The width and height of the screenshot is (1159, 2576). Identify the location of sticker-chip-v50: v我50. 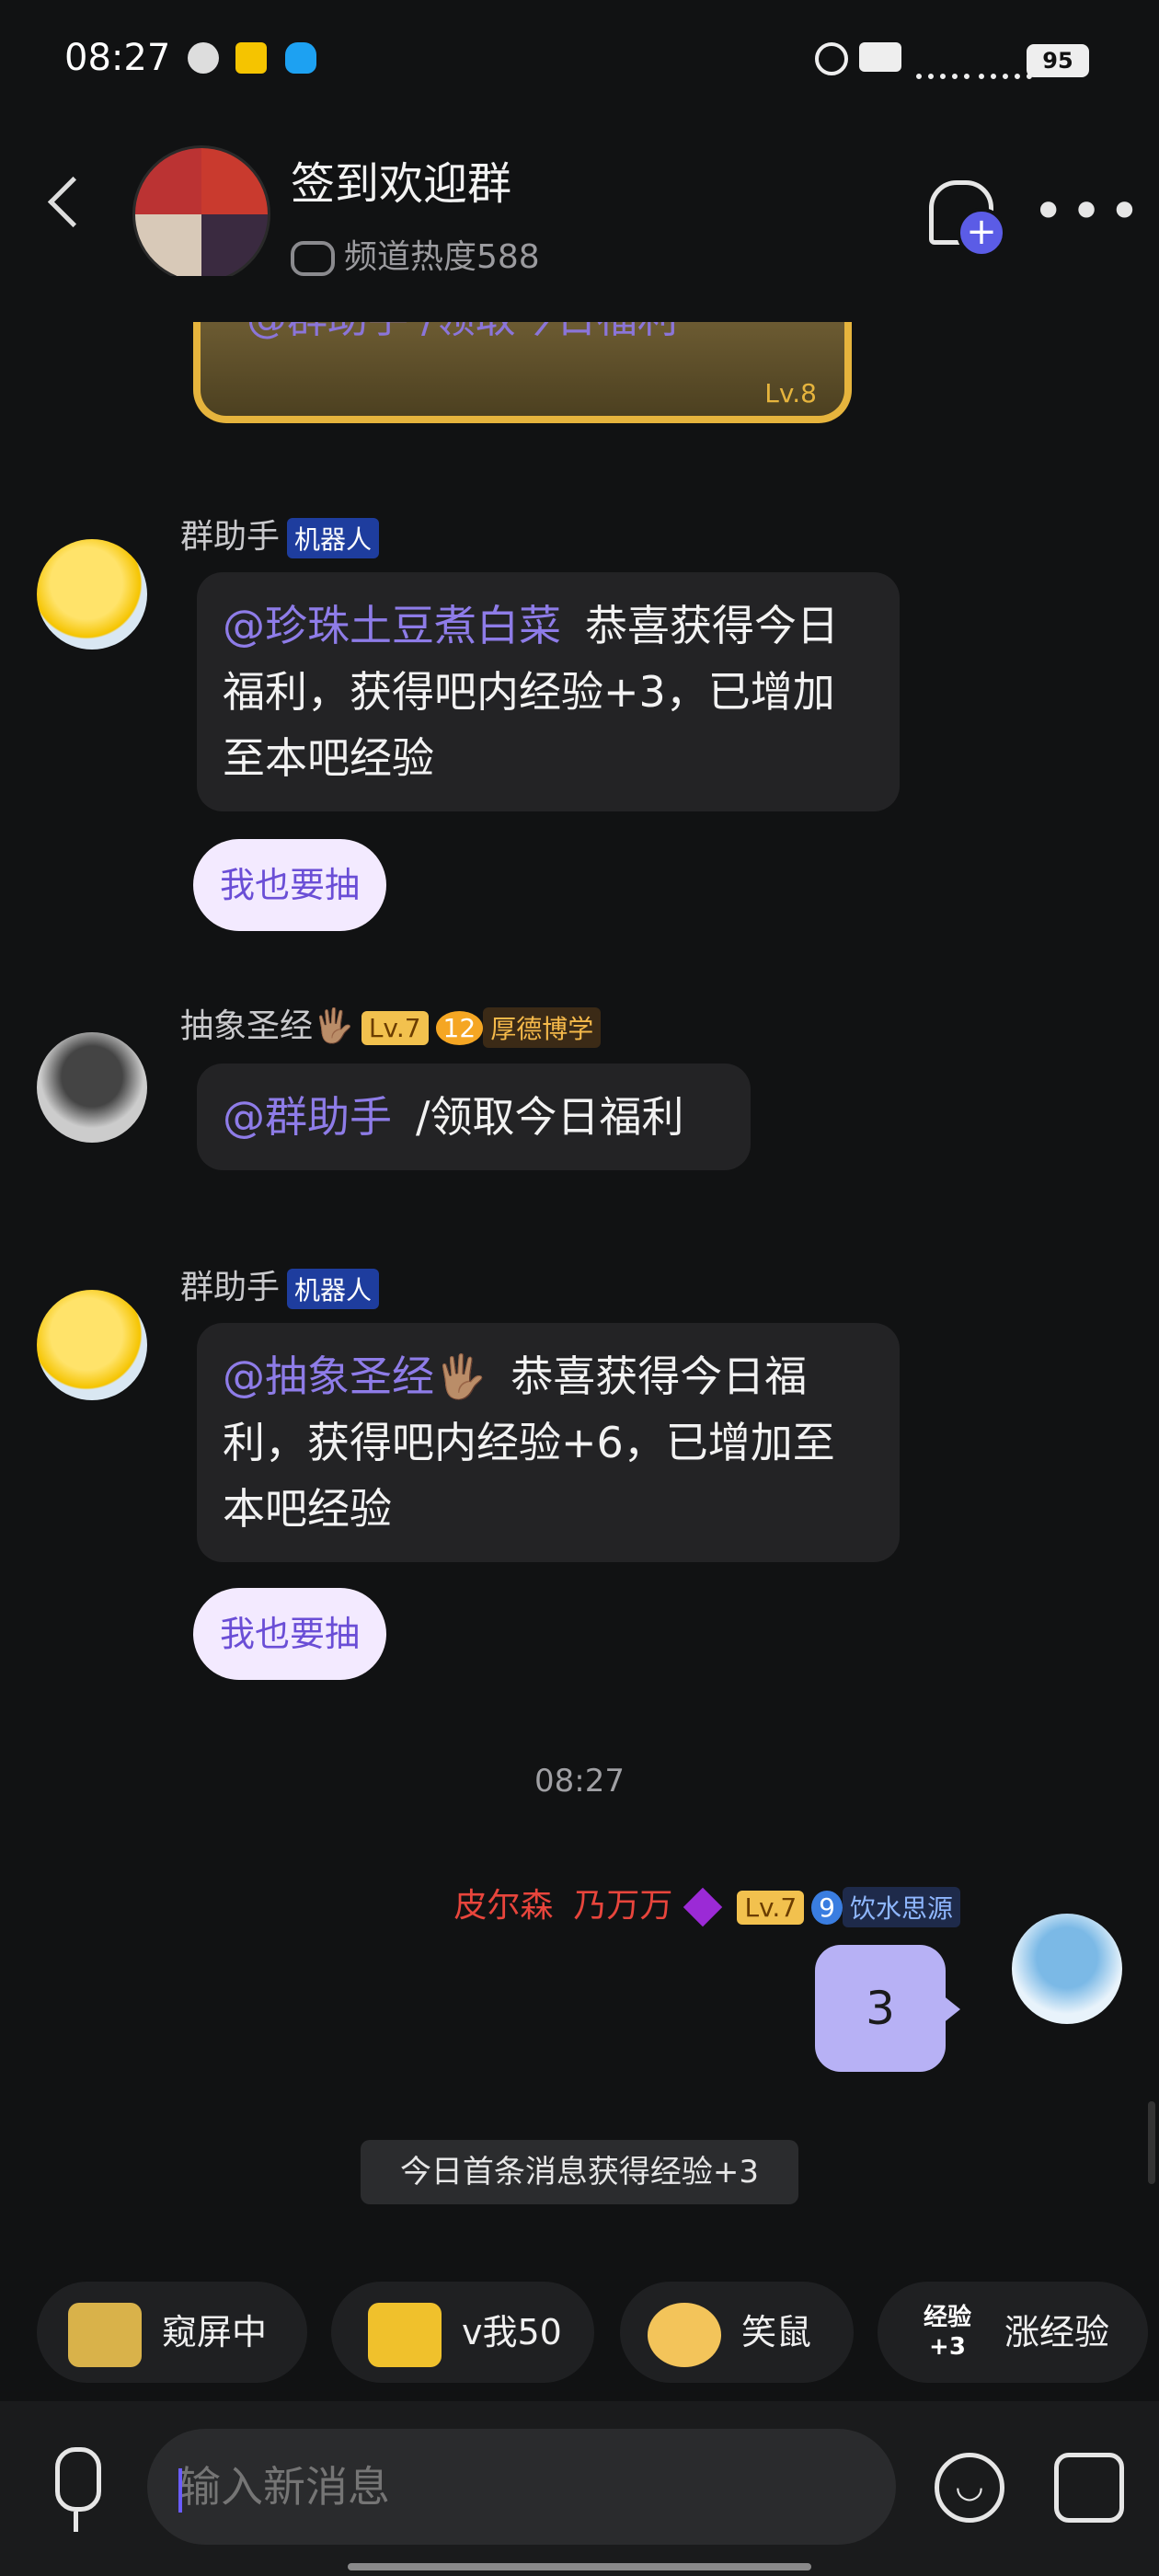
(462, 2332).